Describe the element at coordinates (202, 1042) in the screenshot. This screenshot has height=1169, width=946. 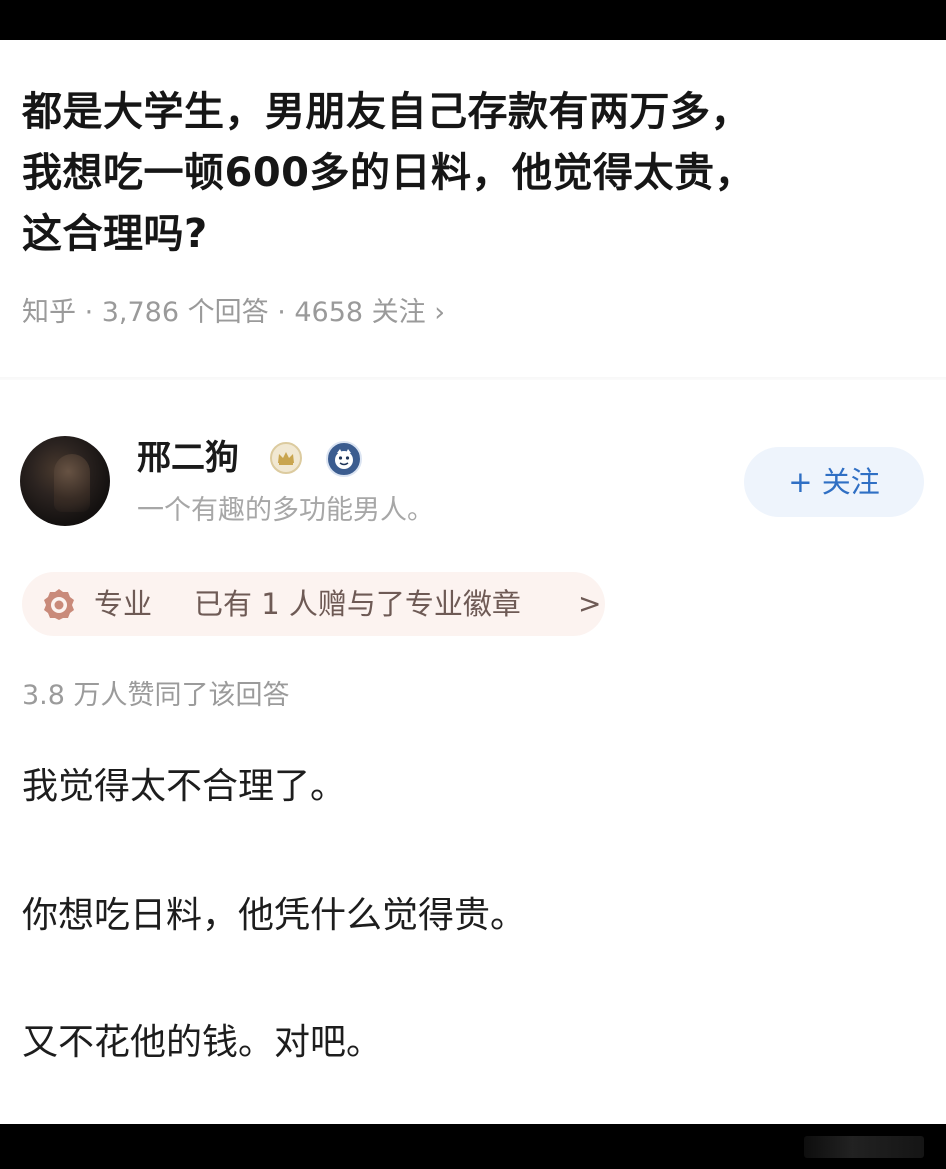
I see `answer-paragraph: 又不花他的钱。对吧。` at that location.